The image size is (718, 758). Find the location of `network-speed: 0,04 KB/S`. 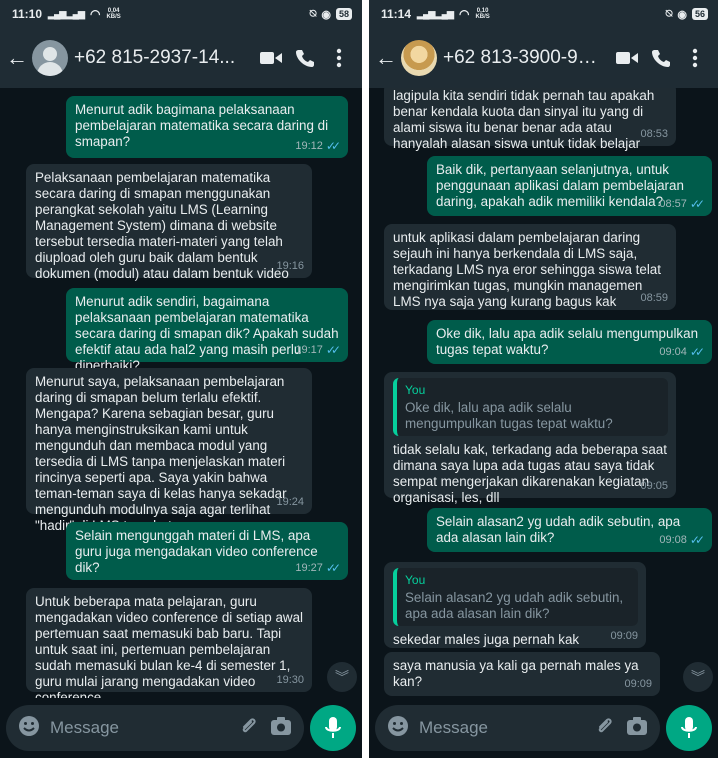

network-speed: 0,04 KB/S is located at coordinates (113, 14).